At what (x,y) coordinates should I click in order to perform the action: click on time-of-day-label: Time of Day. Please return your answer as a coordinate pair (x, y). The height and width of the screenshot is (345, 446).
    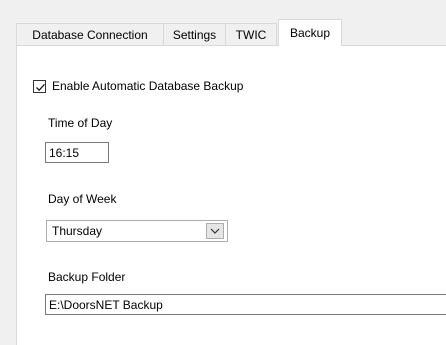
    Looking at the image, I should click on (80, 123).